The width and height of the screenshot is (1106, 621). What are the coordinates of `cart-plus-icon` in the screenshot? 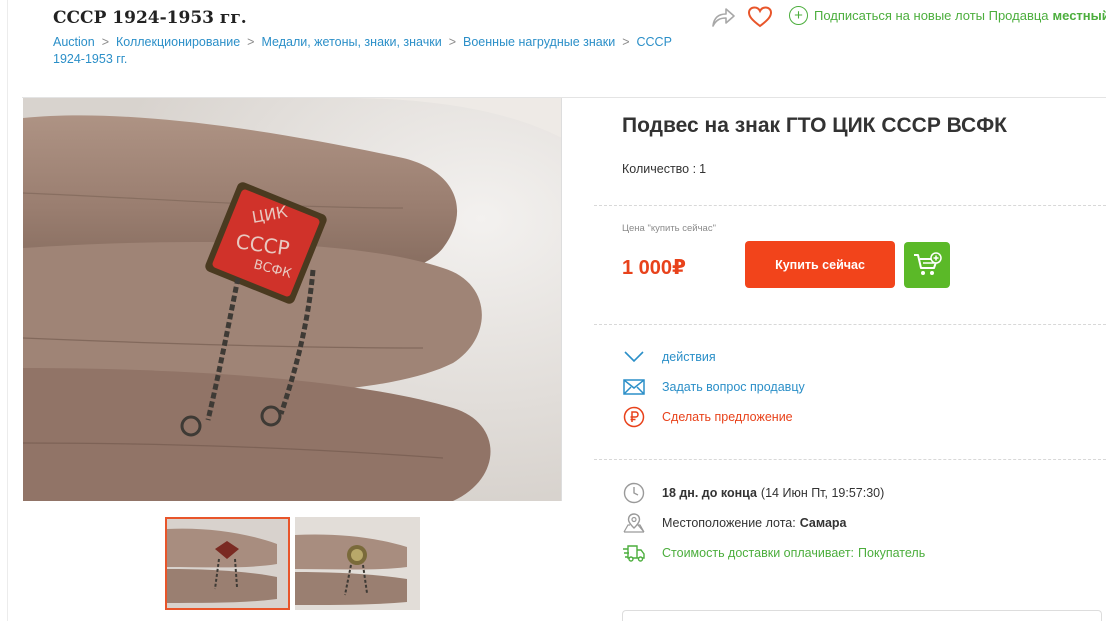 It's located at (928, 263).